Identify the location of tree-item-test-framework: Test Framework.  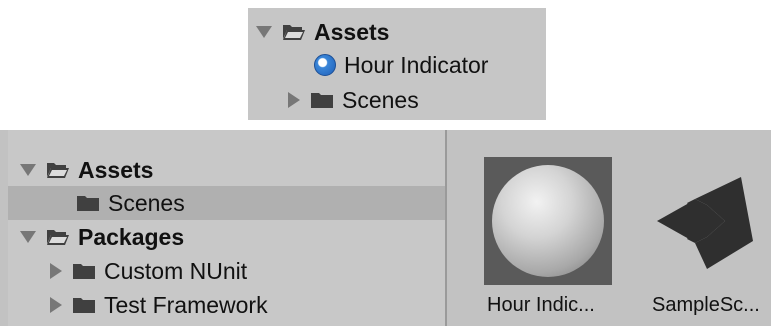
(159, 305).